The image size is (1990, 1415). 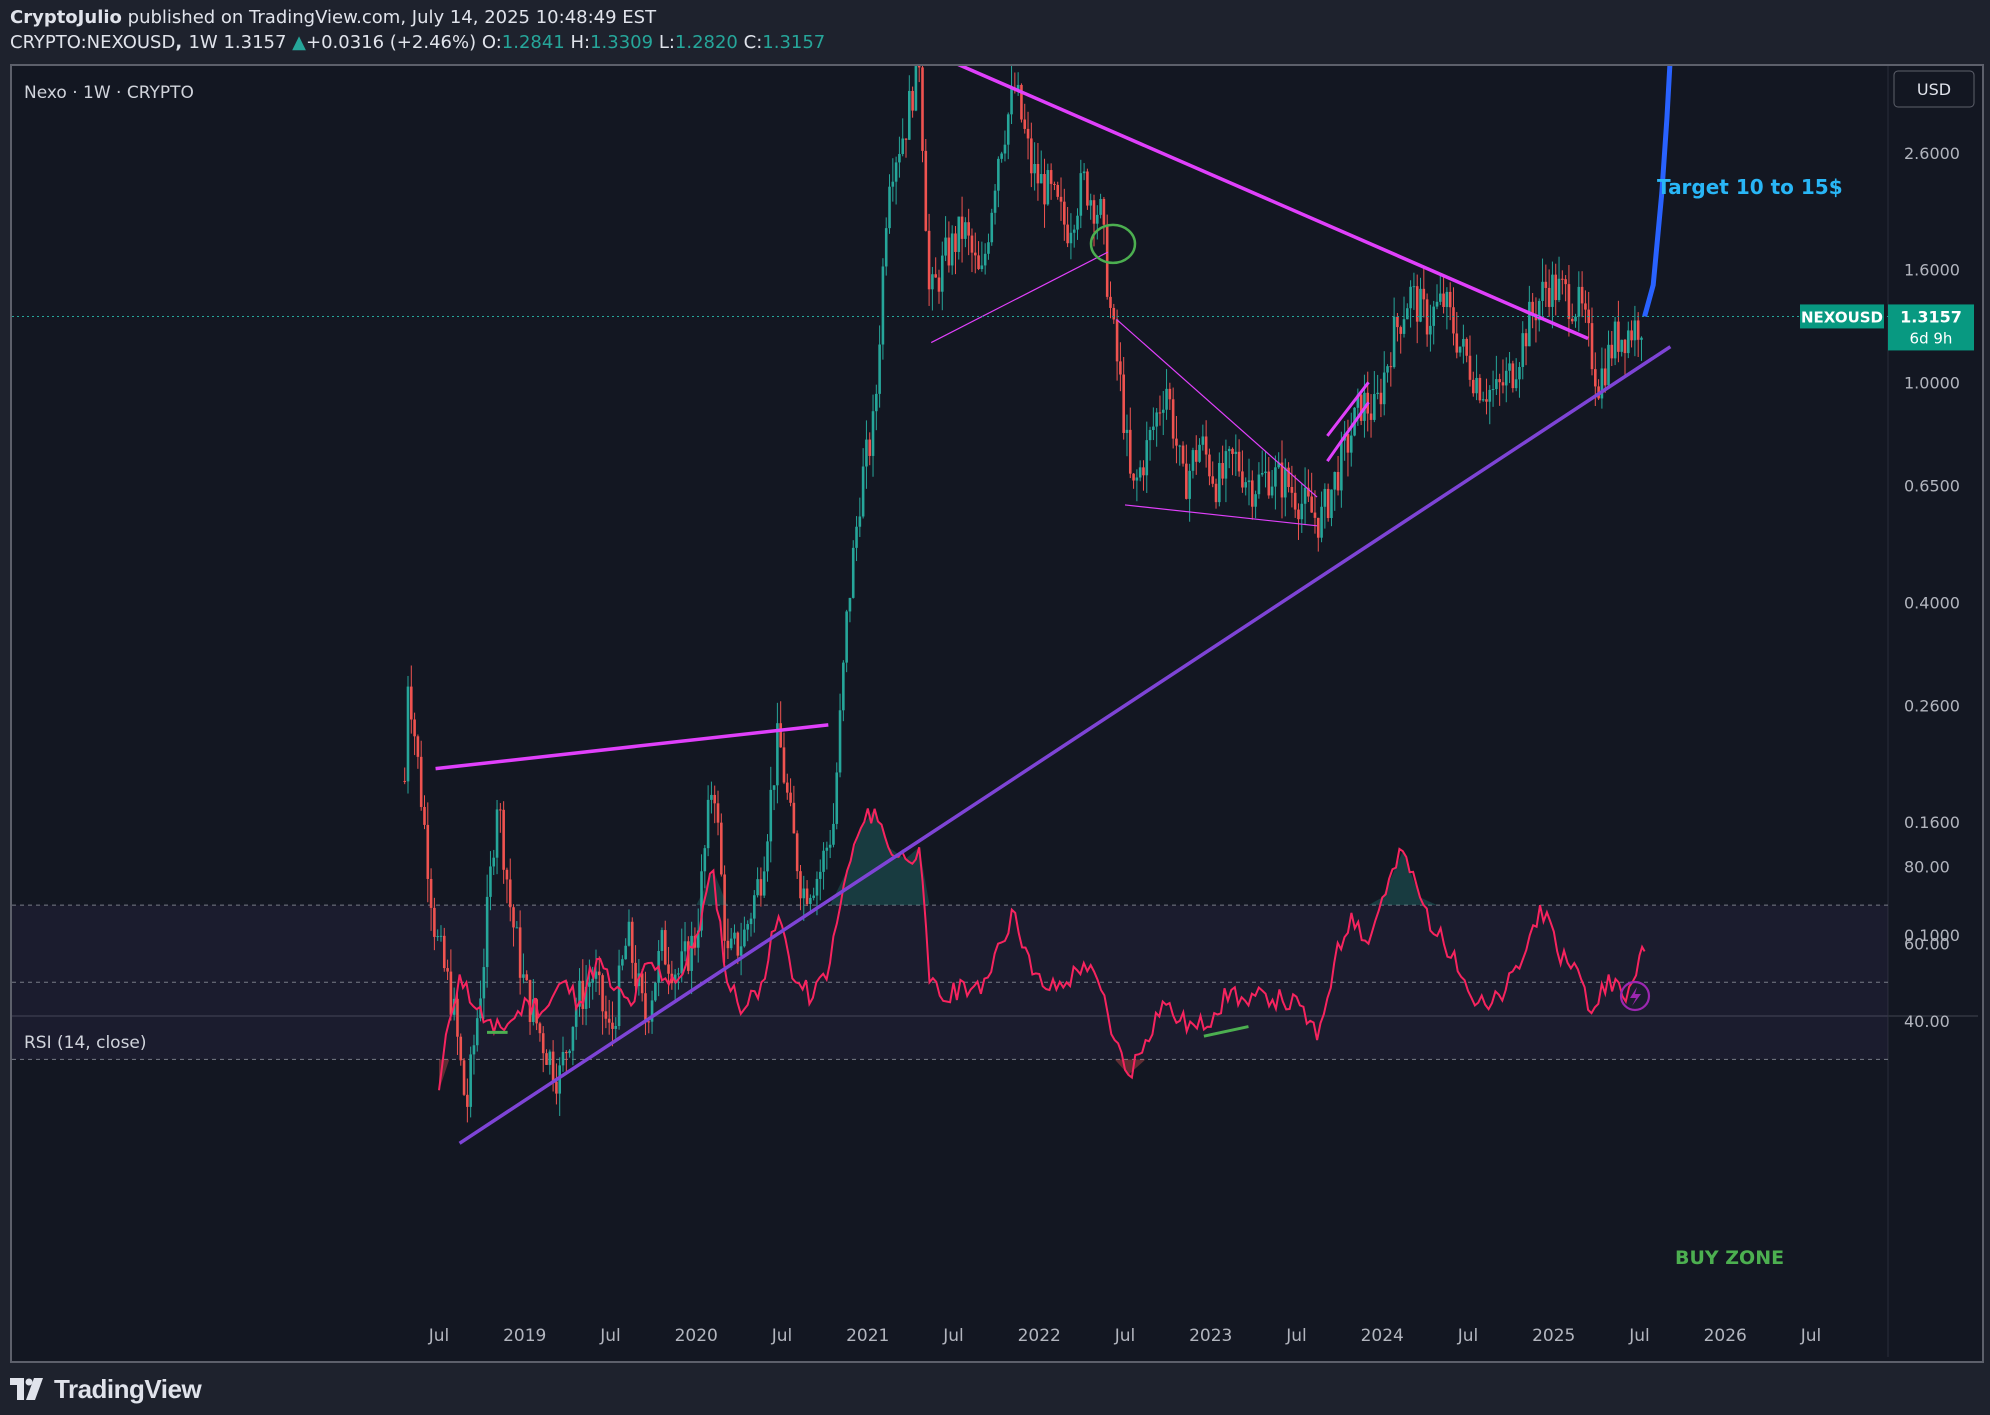 What do you see at coordinates (1725, 1336) in the screenshot?
I see `time-tick-label: 2026` at bounding box center [1725, 1336].